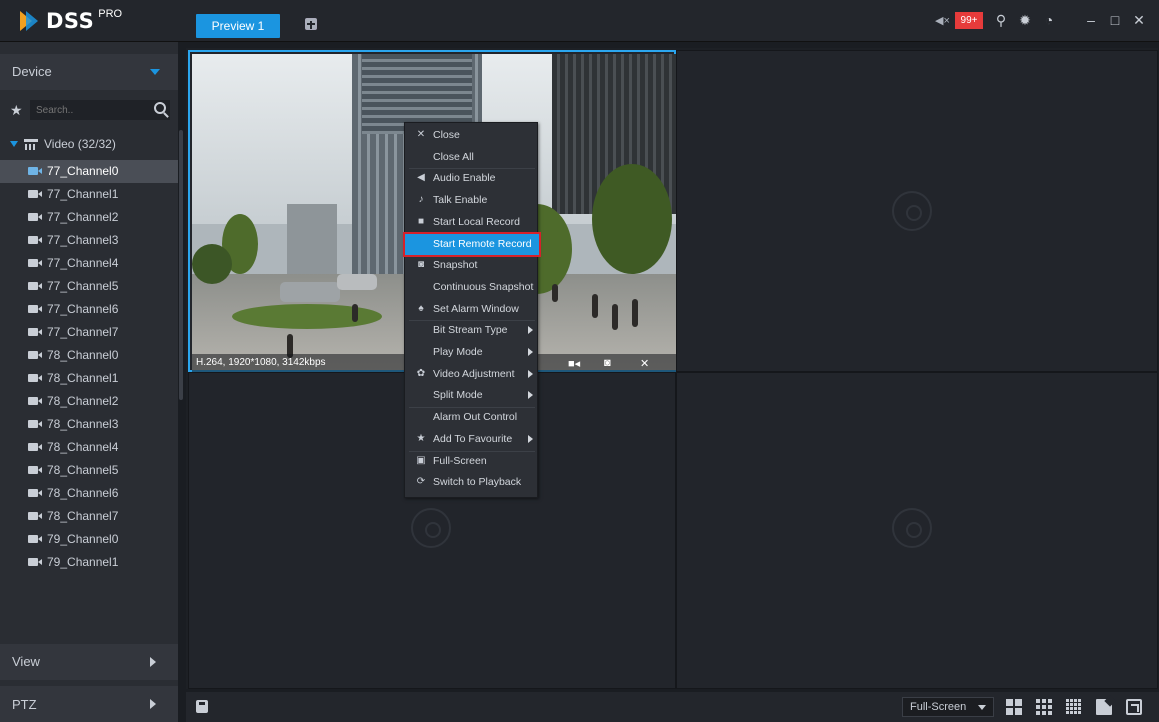 The image size is (1159, 722). Describe the element at coordinates (83, 493) in the screenshot. I see `channel-label: 78_Channel6` at that location.